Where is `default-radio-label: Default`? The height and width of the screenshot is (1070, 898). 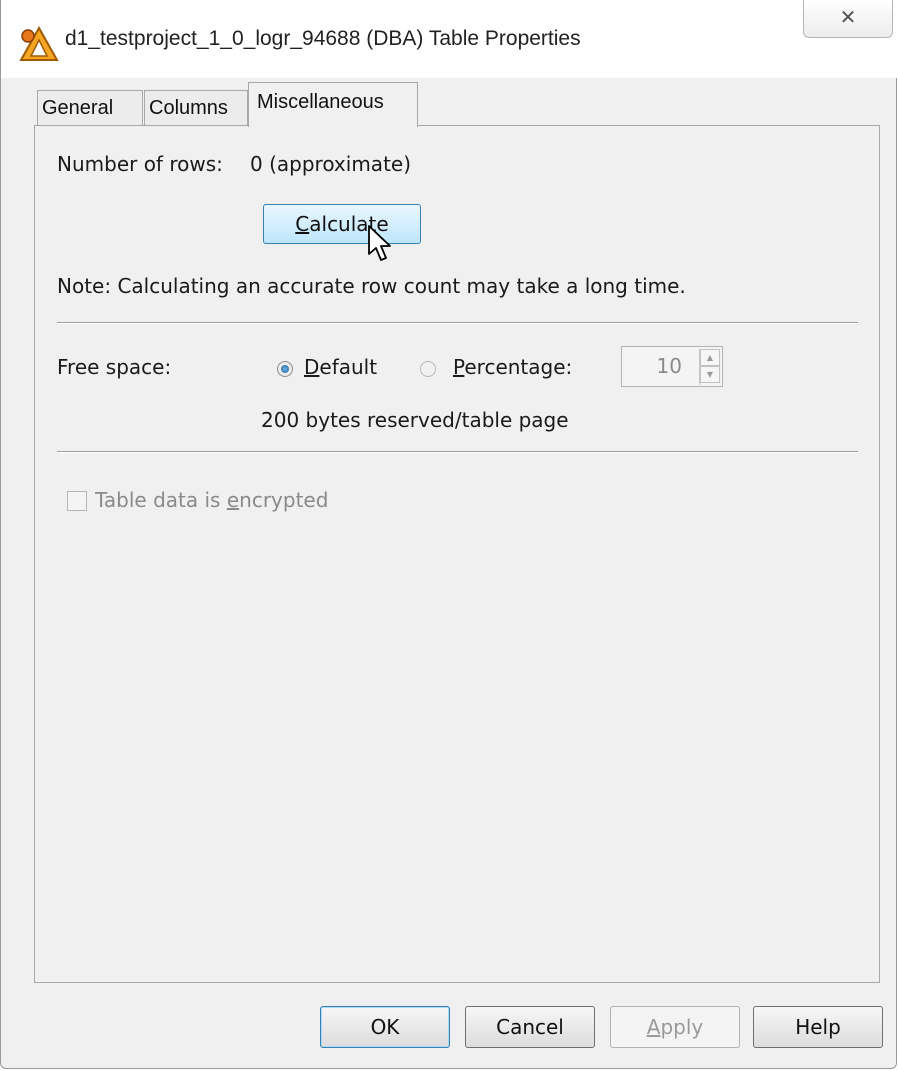 default-radio-label: Default is located at coordinates (340, 367).